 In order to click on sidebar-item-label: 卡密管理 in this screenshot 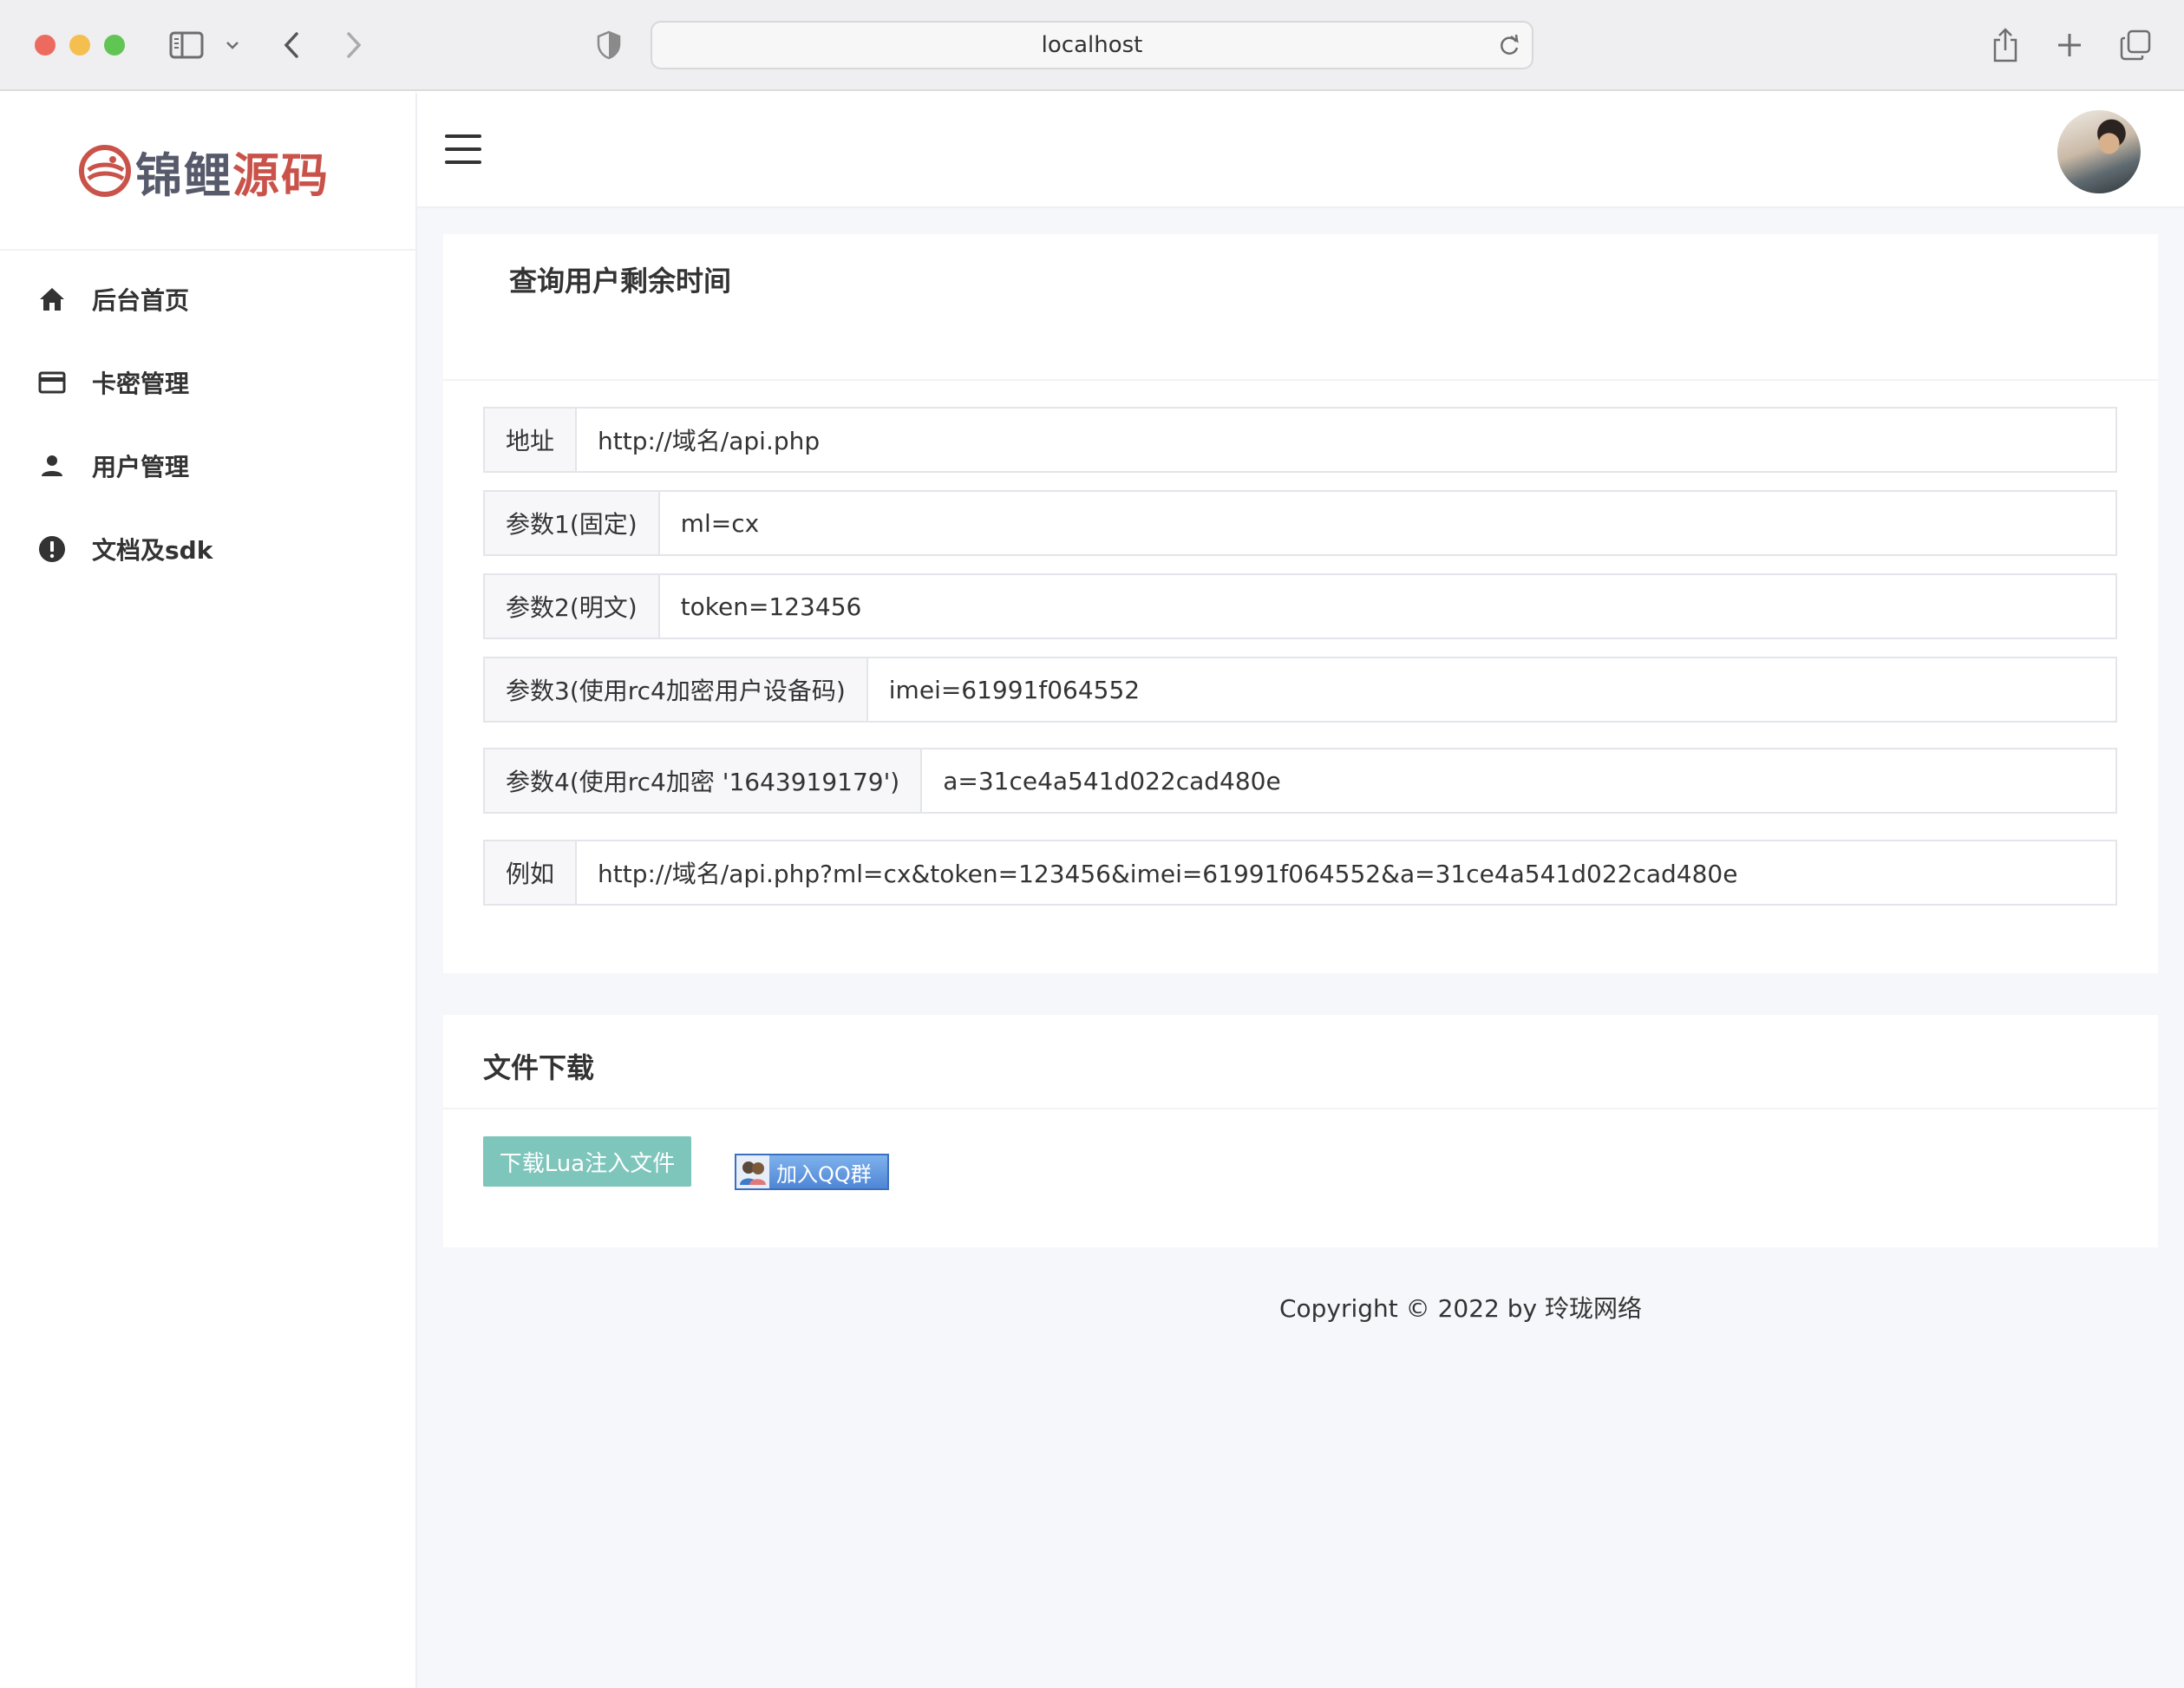, I will do `click(141, 384)`.